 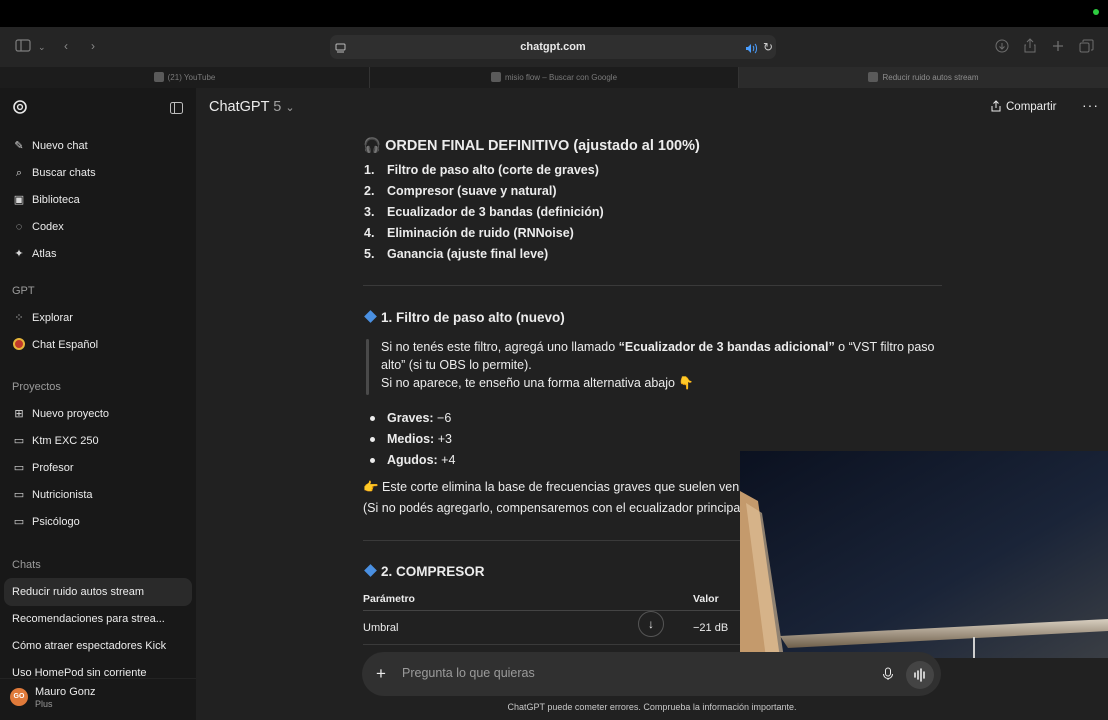 I want to click on arrow-down-icon: ↓, so click(x=651, y=624).